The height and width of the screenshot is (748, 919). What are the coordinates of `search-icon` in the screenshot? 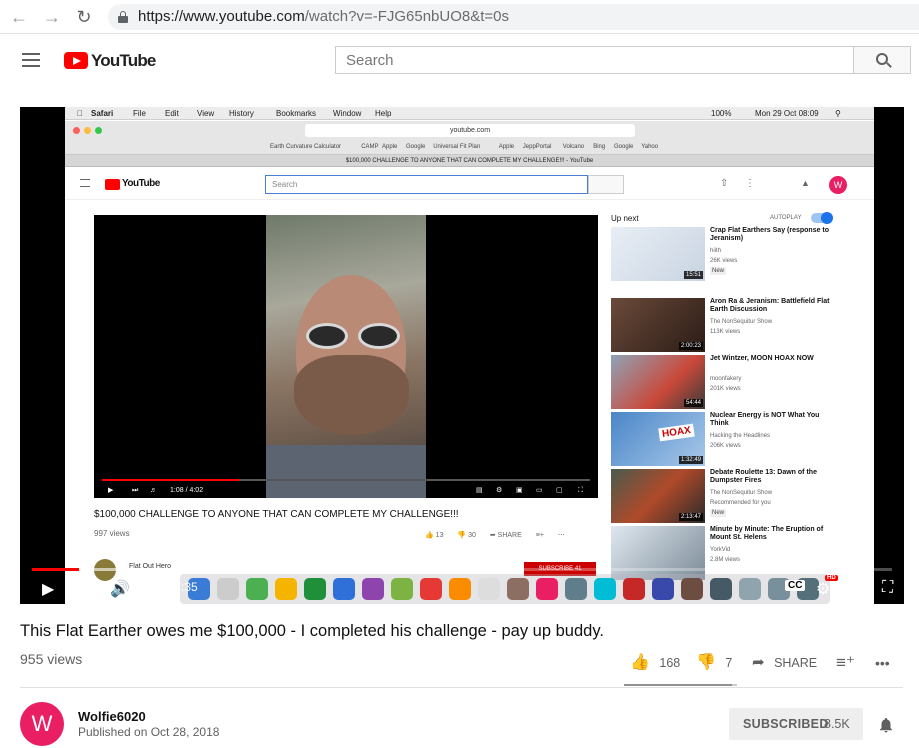 It's located at (882, 59).